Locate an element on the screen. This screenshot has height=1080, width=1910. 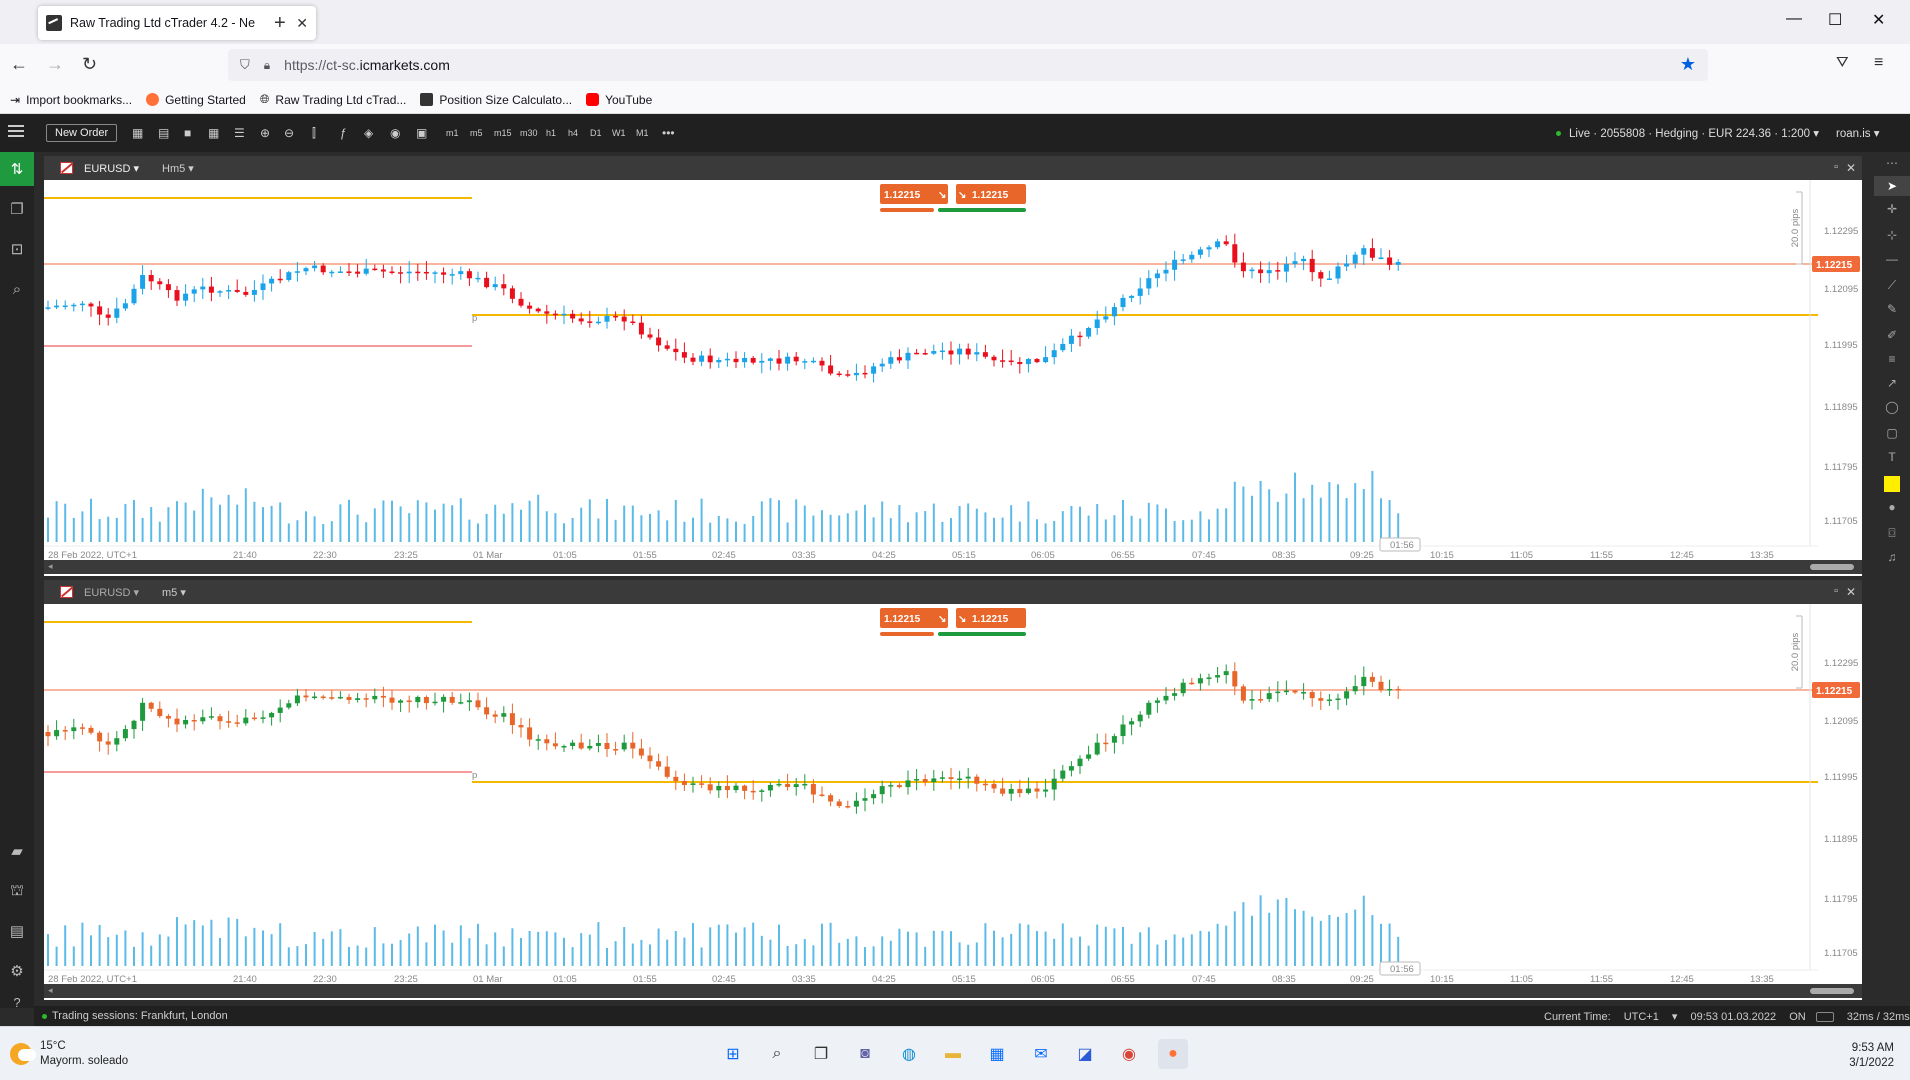
drag-handle-icon: ⋯ is located at coordinates (1892, 163).